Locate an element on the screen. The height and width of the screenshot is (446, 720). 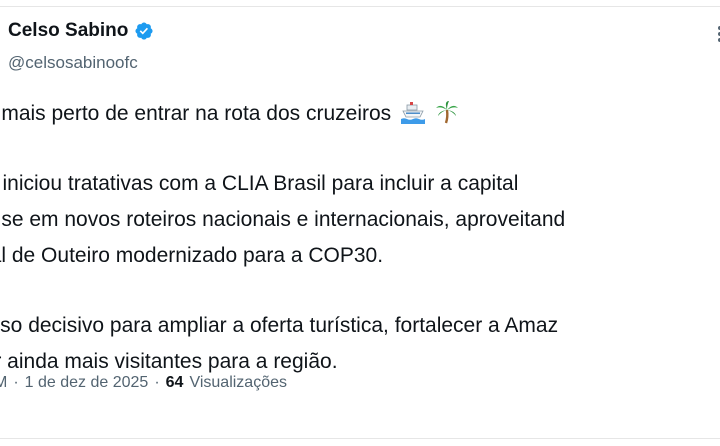
tweet-date: 1 de dez de 2025 is located at coordinates (87, 383).